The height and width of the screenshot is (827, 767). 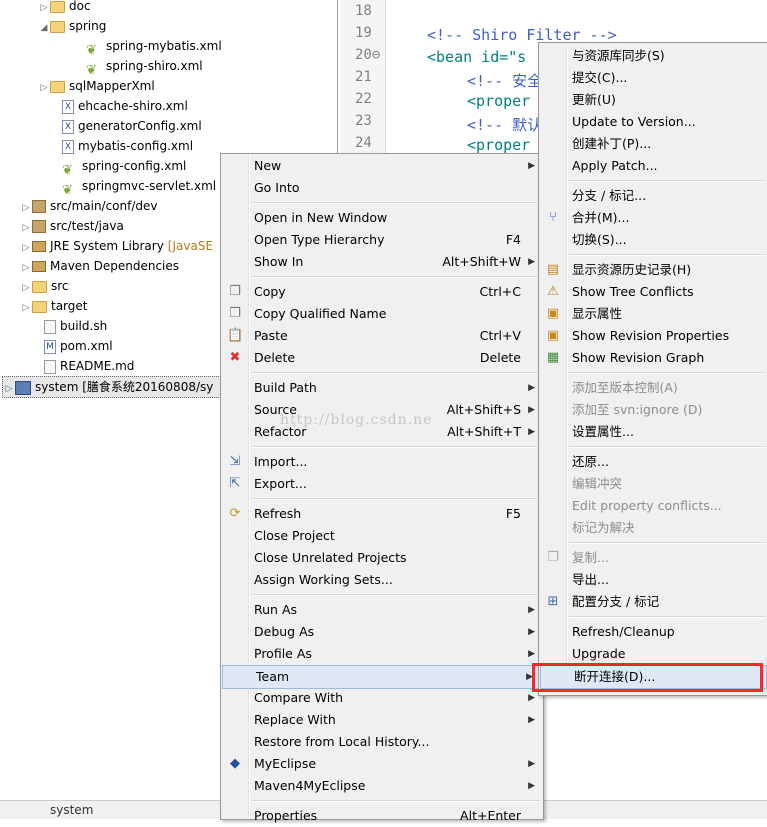 I want to click on menu-item-u: 更新(U), so click(x=653, y=100).